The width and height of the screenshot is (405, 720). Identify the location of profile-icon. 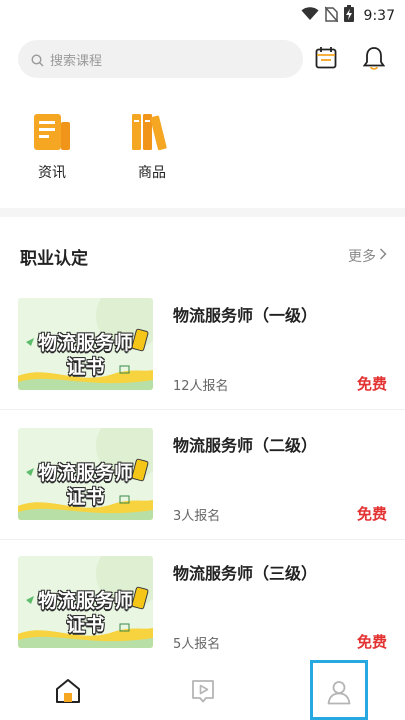
(339, 694).